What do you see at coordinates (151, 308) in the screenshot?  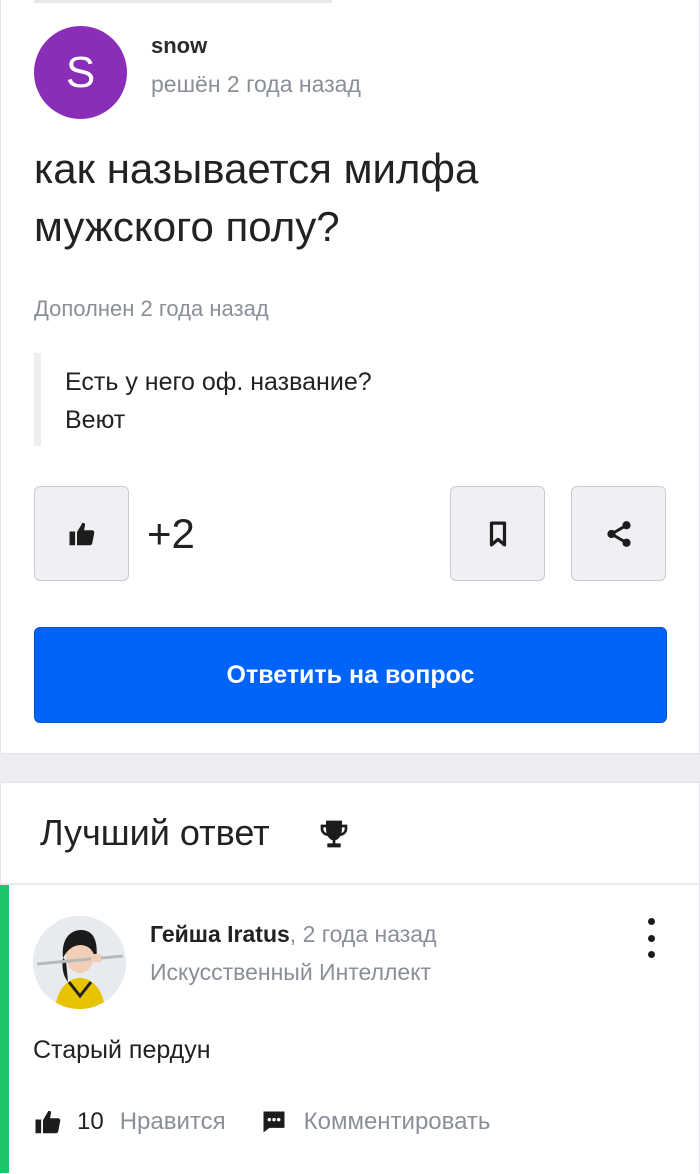 I see `question-added-label: Дополнен 2 года назад` at bounding box center [151, 308].